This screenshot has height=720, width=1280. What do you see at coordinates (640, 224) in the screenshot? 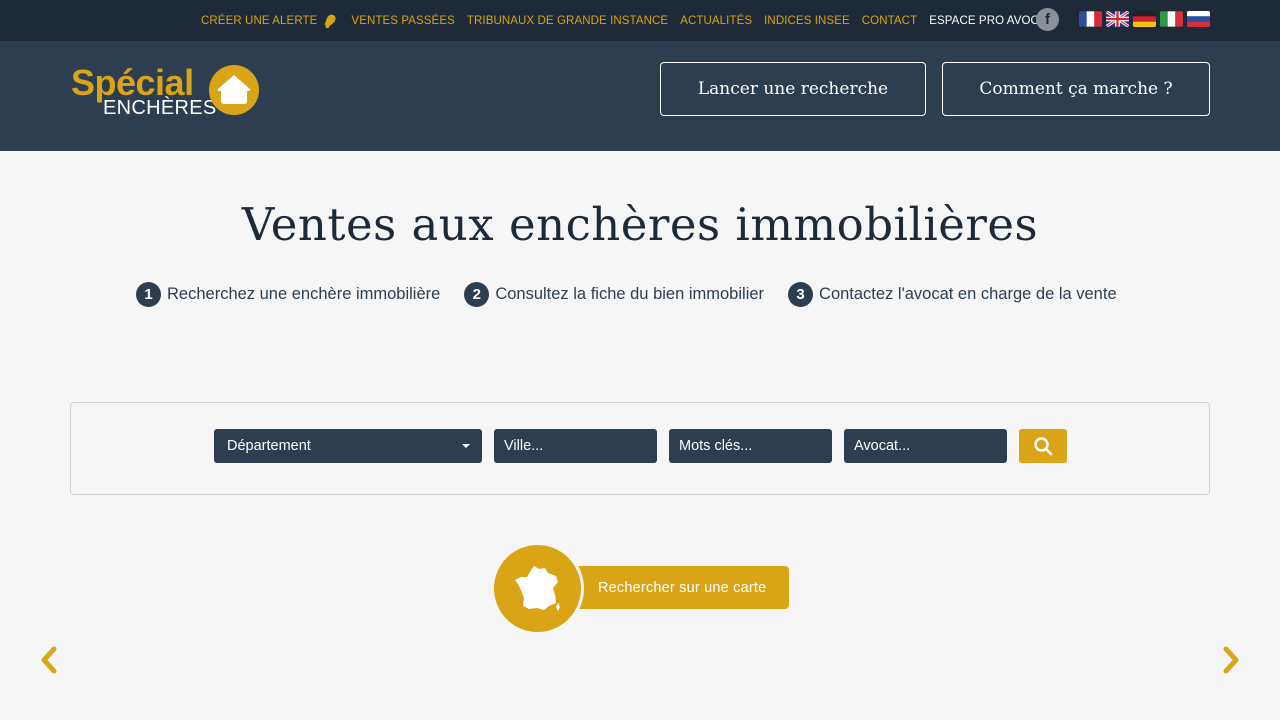
I see `page-title: Ventes aux enchères immobilières` at bounding box center [640, 224].